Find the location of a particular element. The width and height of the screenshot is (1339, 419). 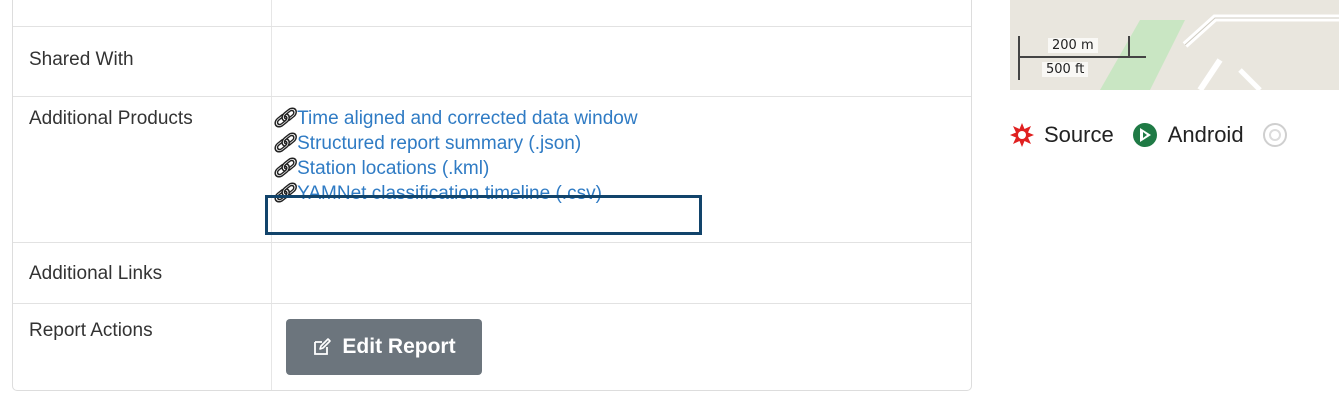

product-link-data-window: 🔗︎Time aligned and corrected data window is located at coordinates (455, 118).